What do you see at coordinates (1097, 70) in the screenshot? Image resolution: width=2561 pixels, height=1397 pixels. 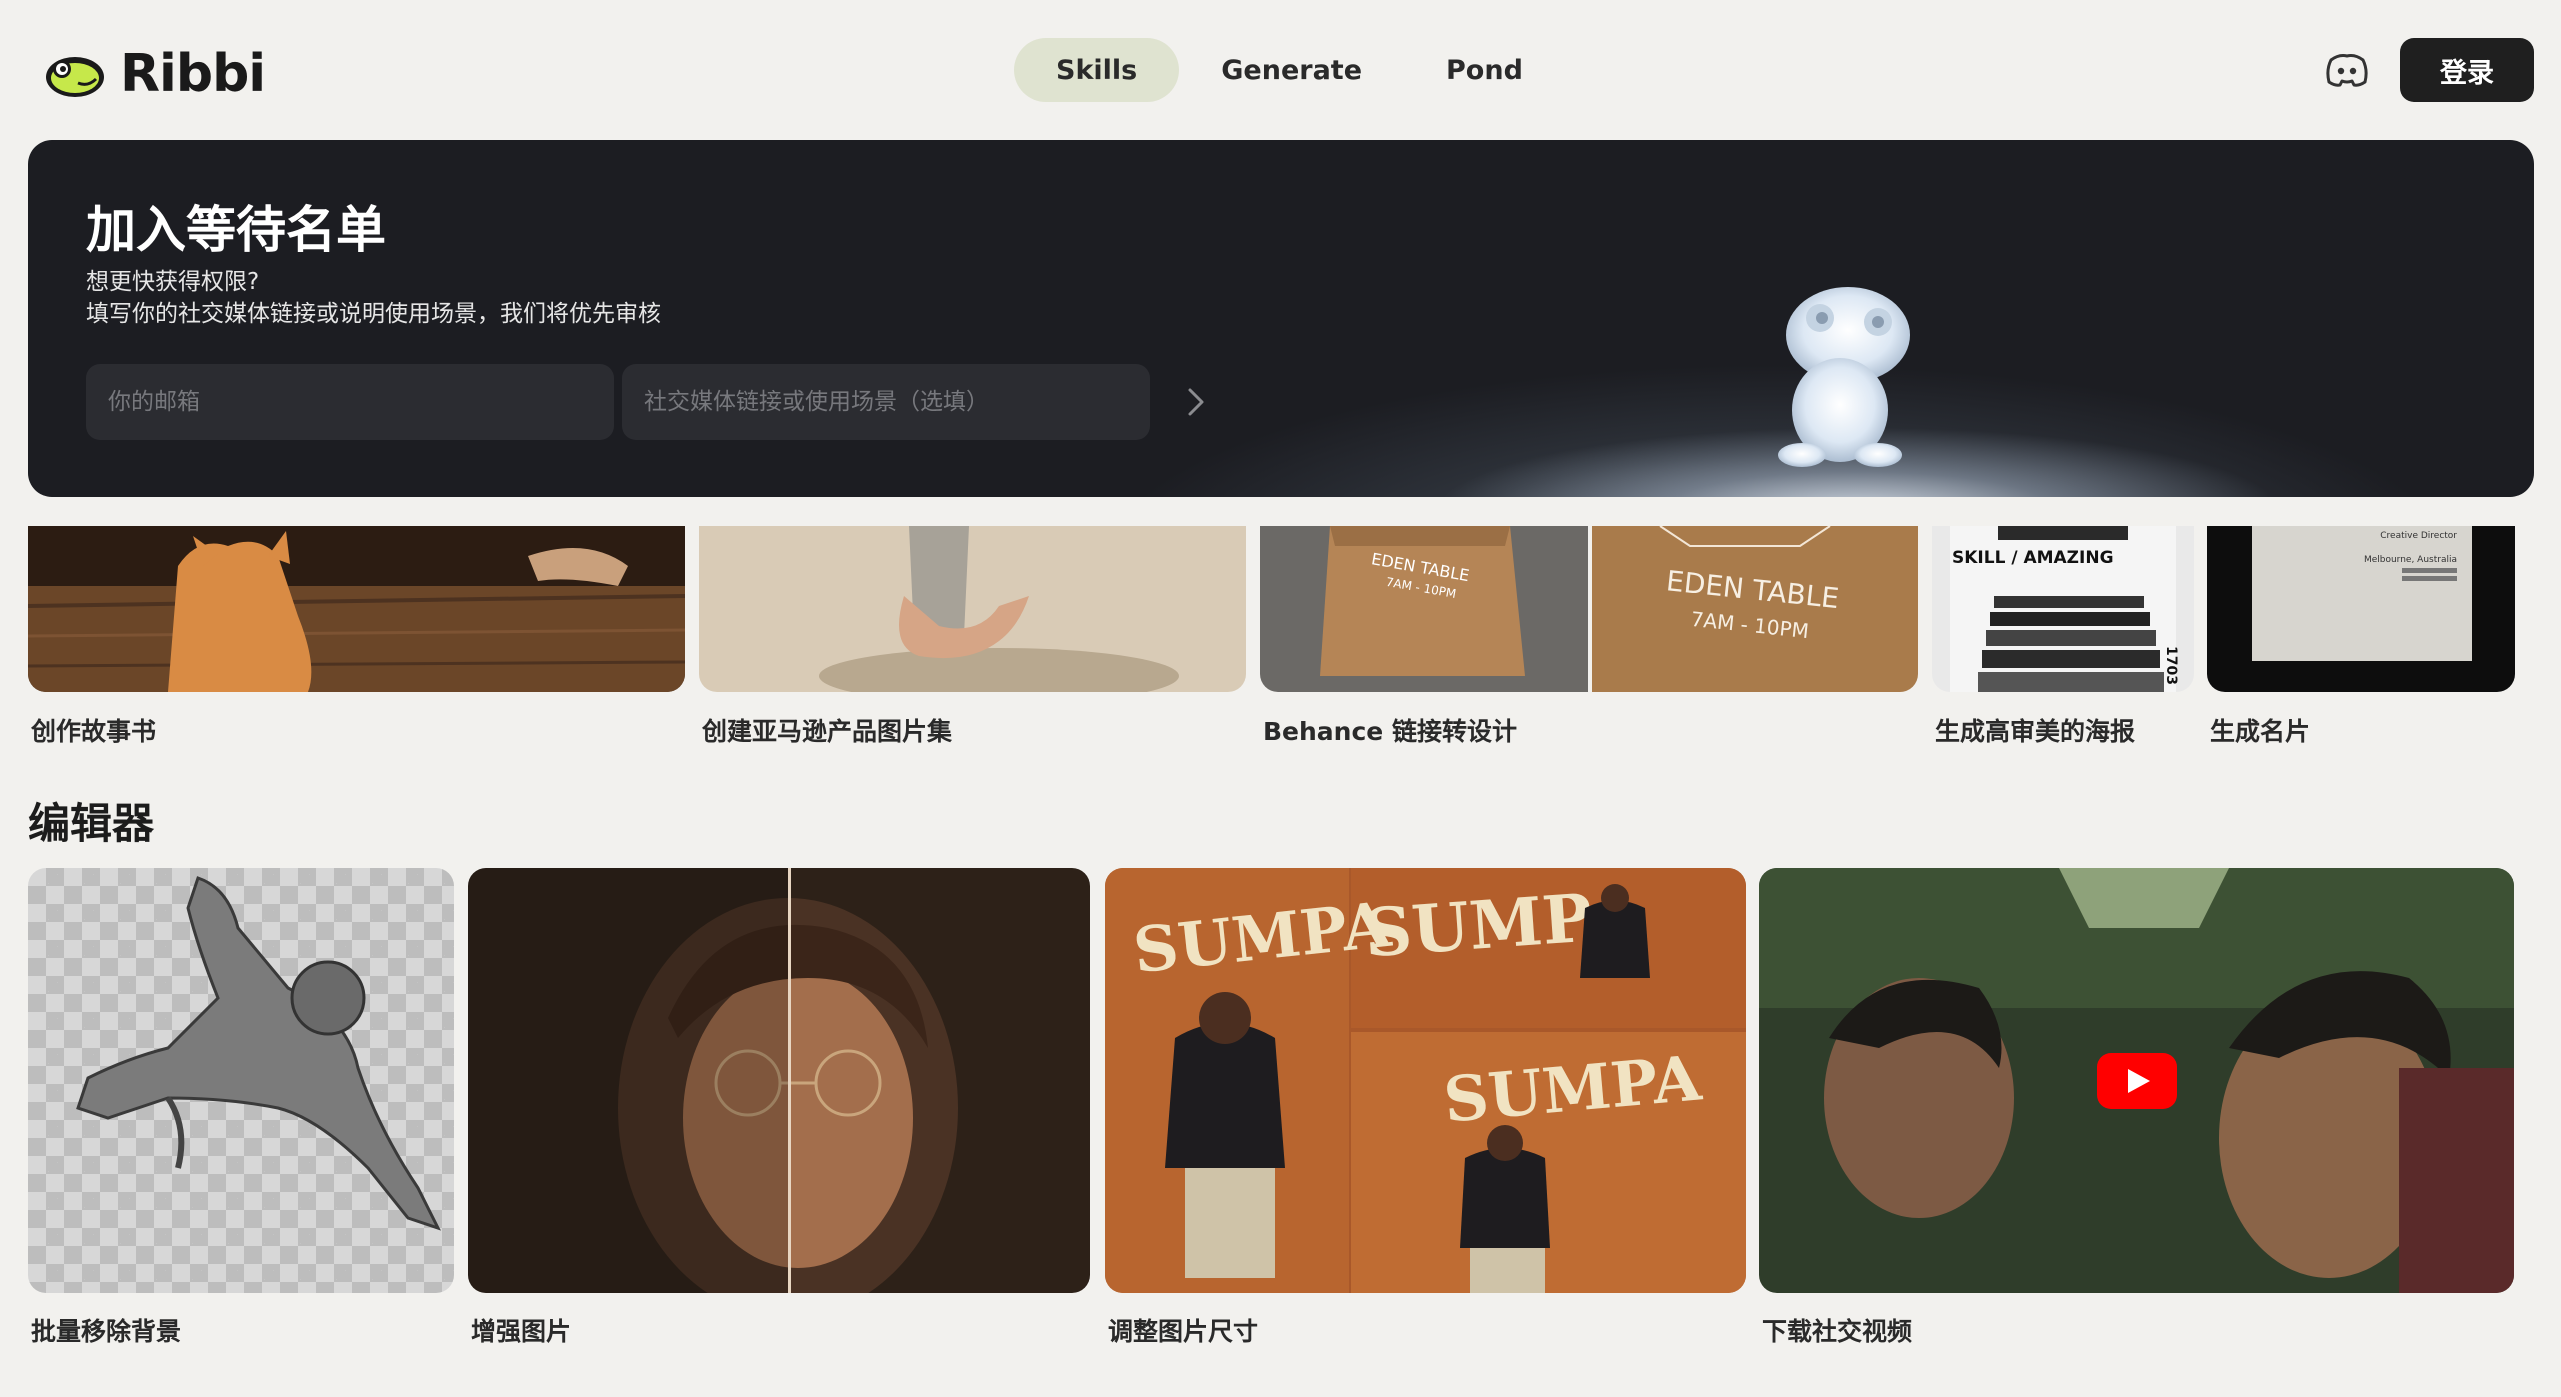 I see `nav-skills: Skills` at bounding box center [1097, 70].